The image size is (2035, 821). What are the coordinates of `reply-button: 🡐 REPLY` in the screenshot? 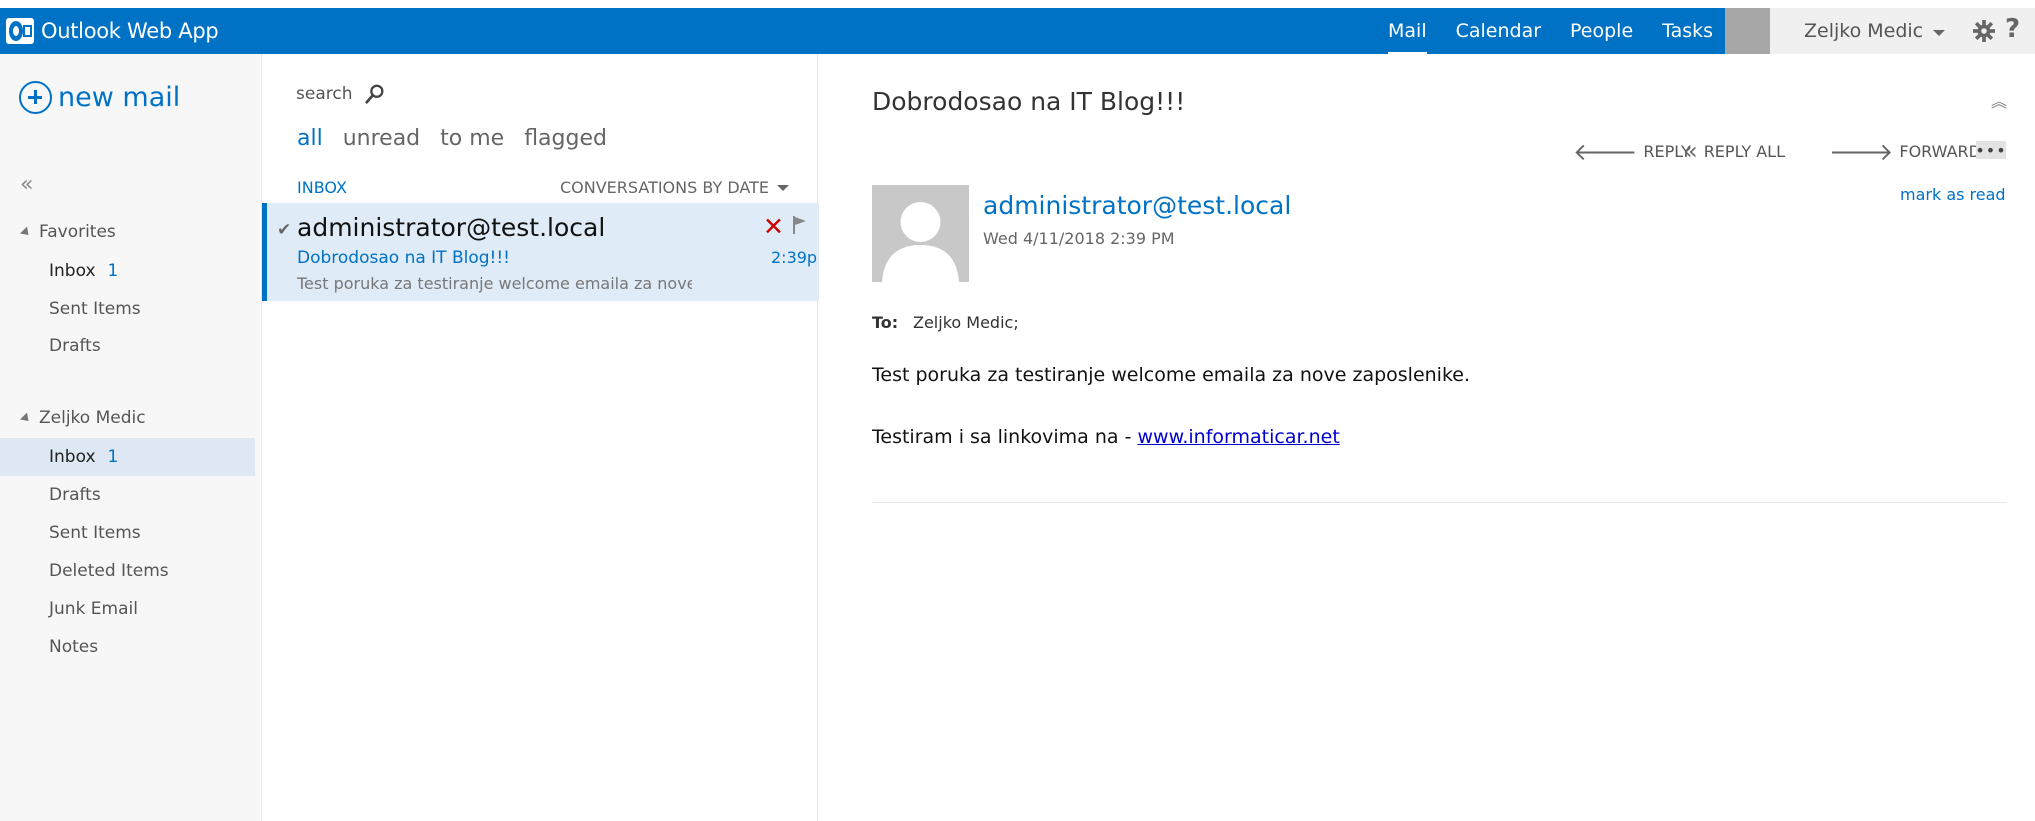 It's located at (1632, 151).